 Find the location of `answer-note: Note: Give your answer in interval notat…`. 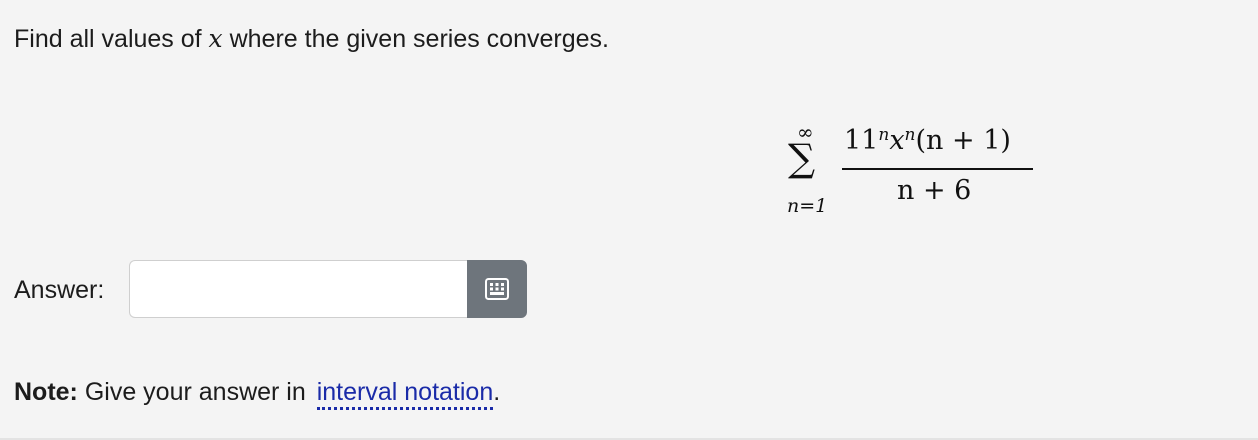

answer-note: Note: Give your answer in interval notat… is located at coordinates (257, 394).